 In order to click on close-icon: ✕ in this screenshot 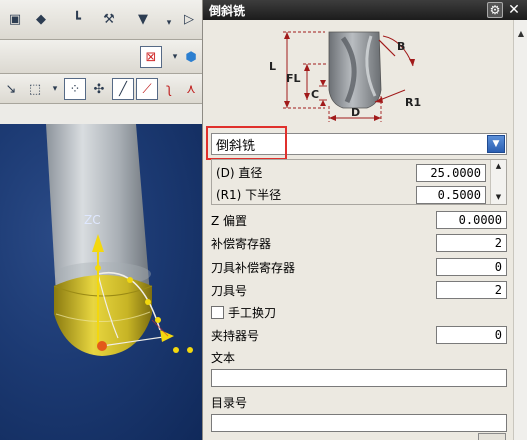, I will do `click(514, 10)`.